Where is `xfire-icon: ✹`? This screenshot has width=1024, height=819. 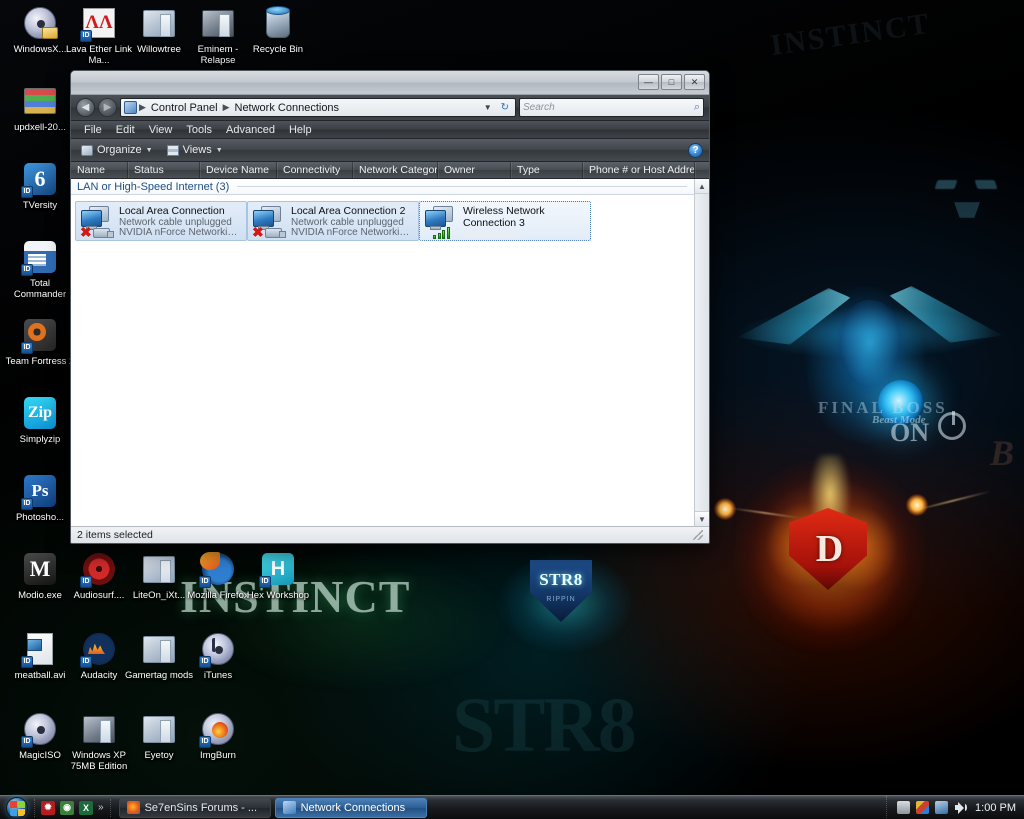
xfire-icon: ✹ is located at coordinates (48, 807).